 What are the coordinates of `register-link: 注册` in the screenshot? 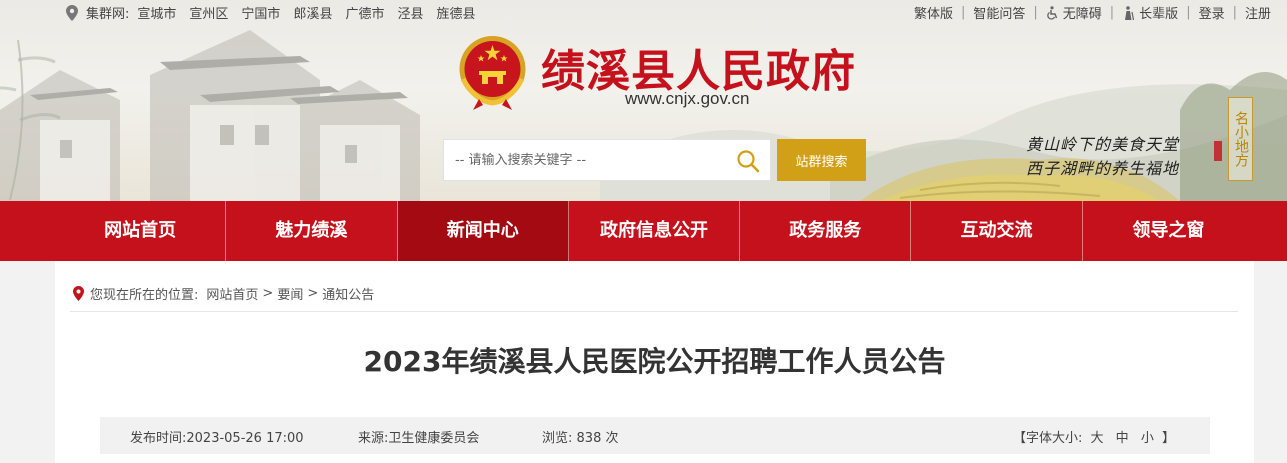 It's located at (1258, 12).